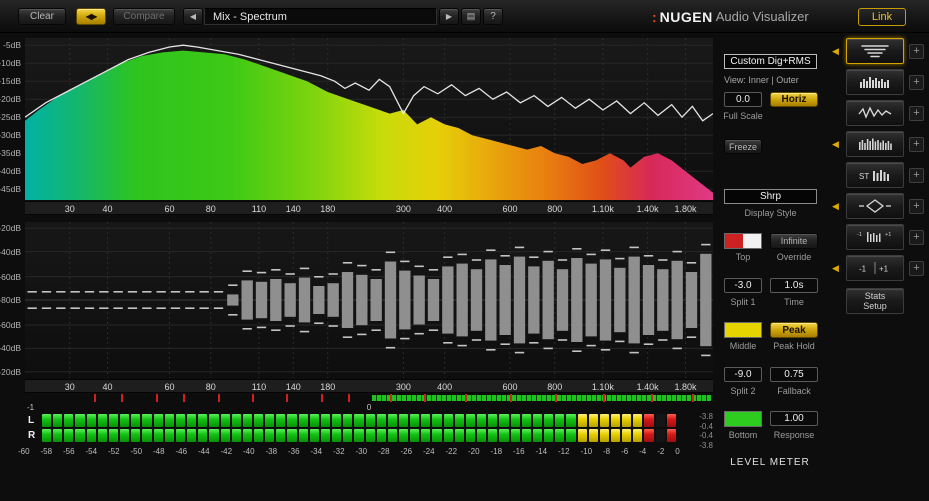  I want to click on response-label: Response, so click(794, 435).